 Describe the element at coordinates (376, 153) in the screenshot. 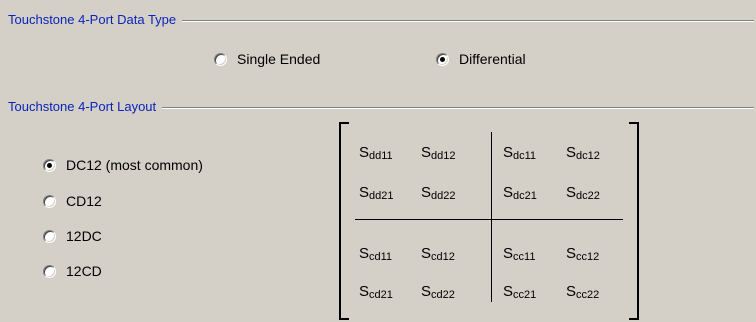

I see `matrix-cell: Sdd11` at that location.